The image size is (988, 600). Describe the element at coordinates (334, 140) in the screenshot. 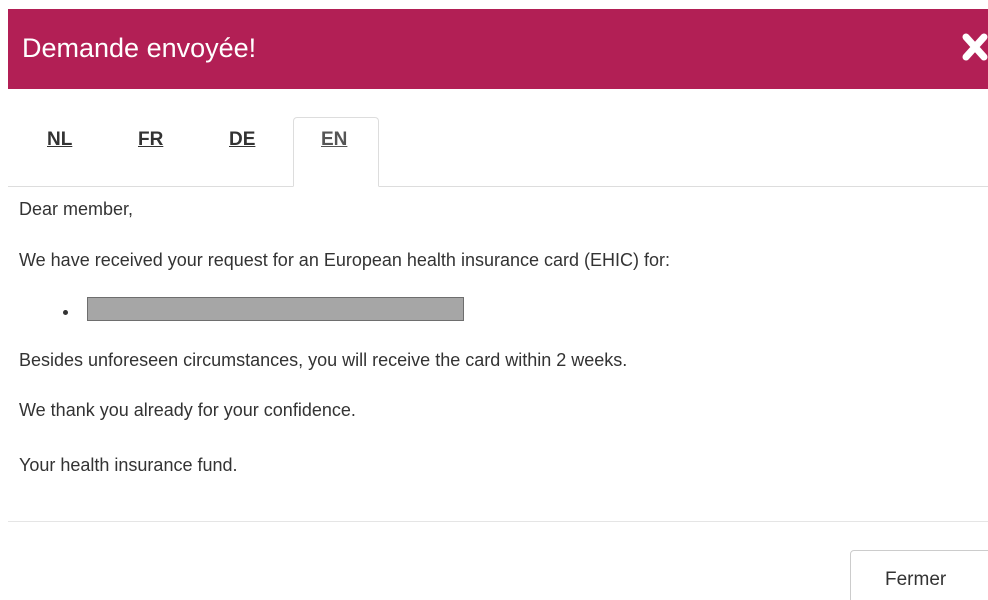

I see `tab-en: EN` at that location.